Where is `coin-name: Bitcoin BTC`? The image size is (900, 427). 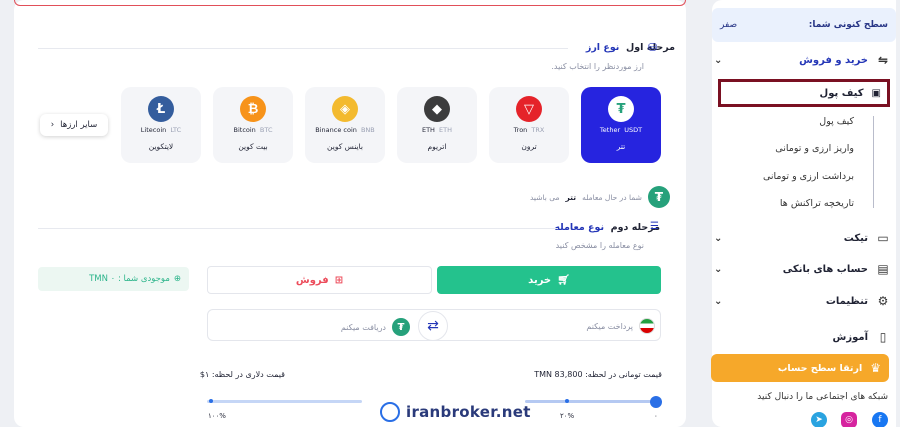
coin-name: Bitcoin BTC is located at coordinates (253, 130).